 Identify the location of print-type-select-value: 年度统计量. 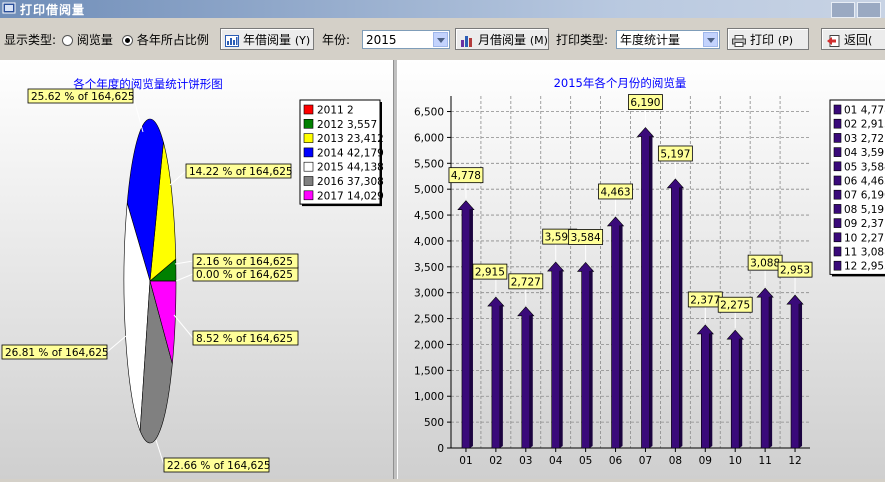
(650, 40).